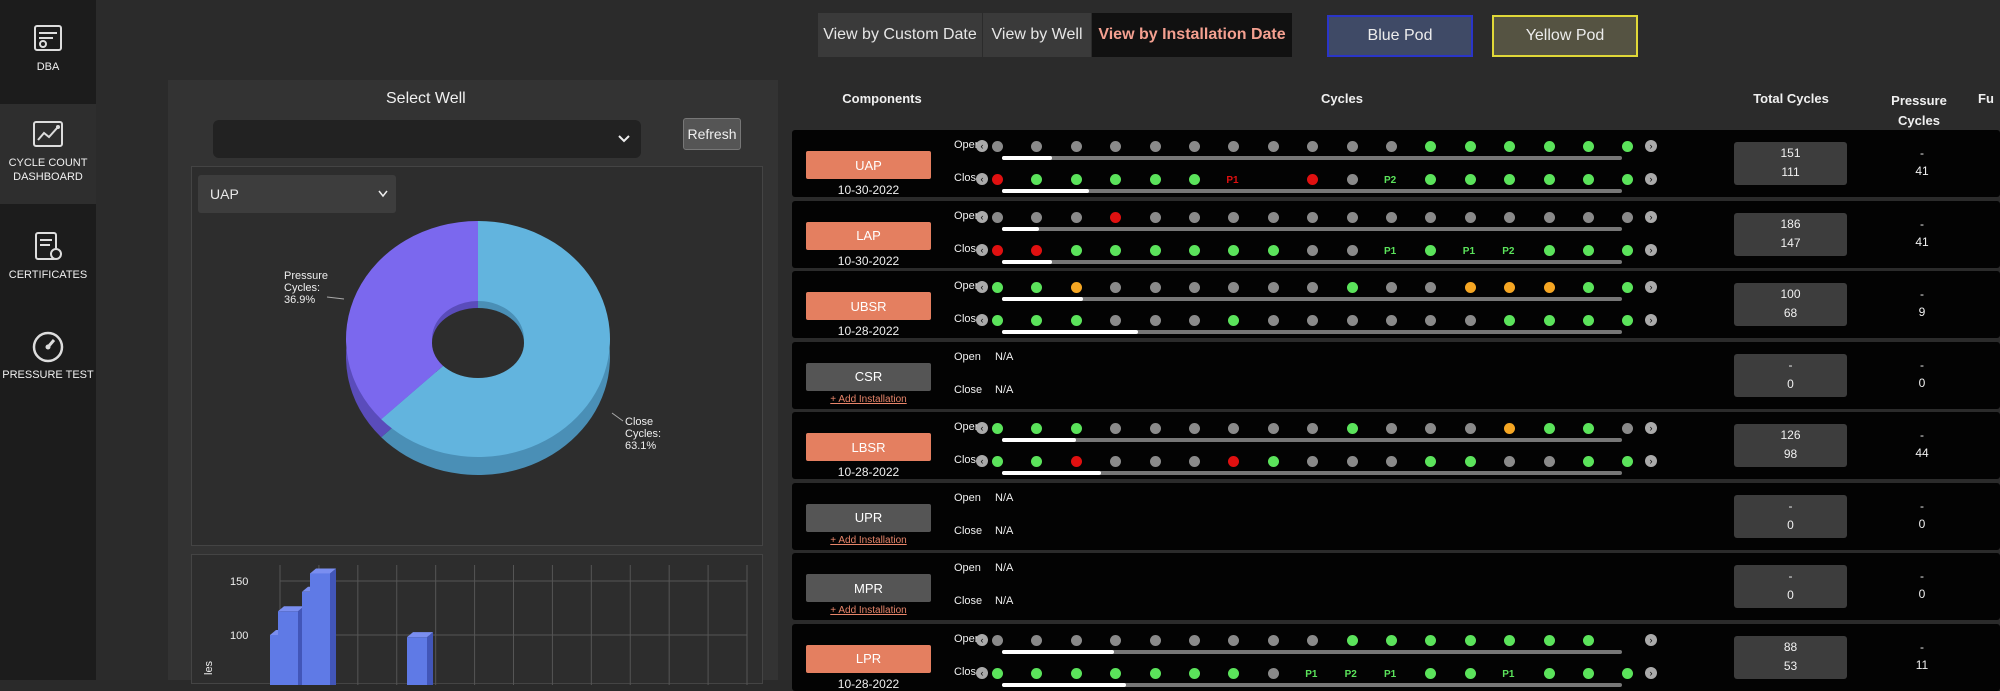  I want to click on sidebar-item-dba: DBA, so click(48, 62).